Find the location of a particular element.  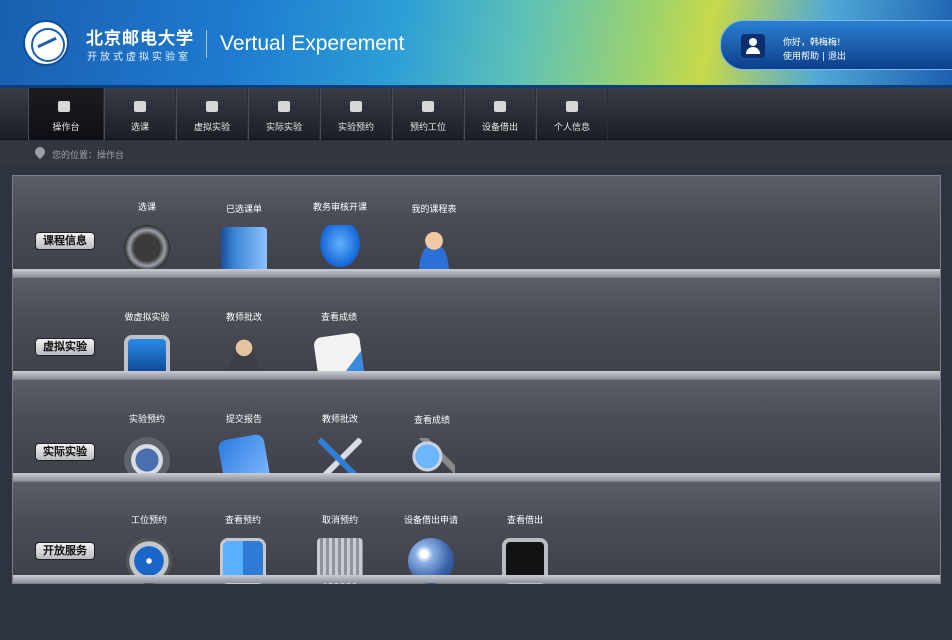

nav-item-profile: 个人信息 is located at coordinates (572, 114).